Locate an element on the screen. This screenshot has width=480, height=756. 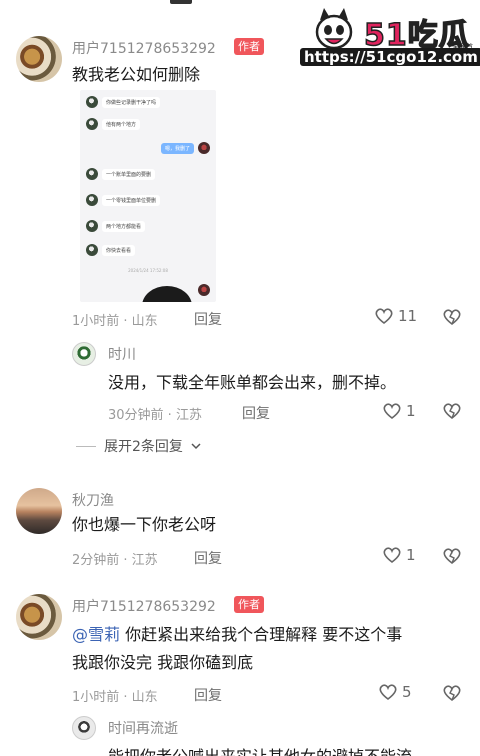
reply-username: 时间再流逝 is located at coordinates (143, 728).